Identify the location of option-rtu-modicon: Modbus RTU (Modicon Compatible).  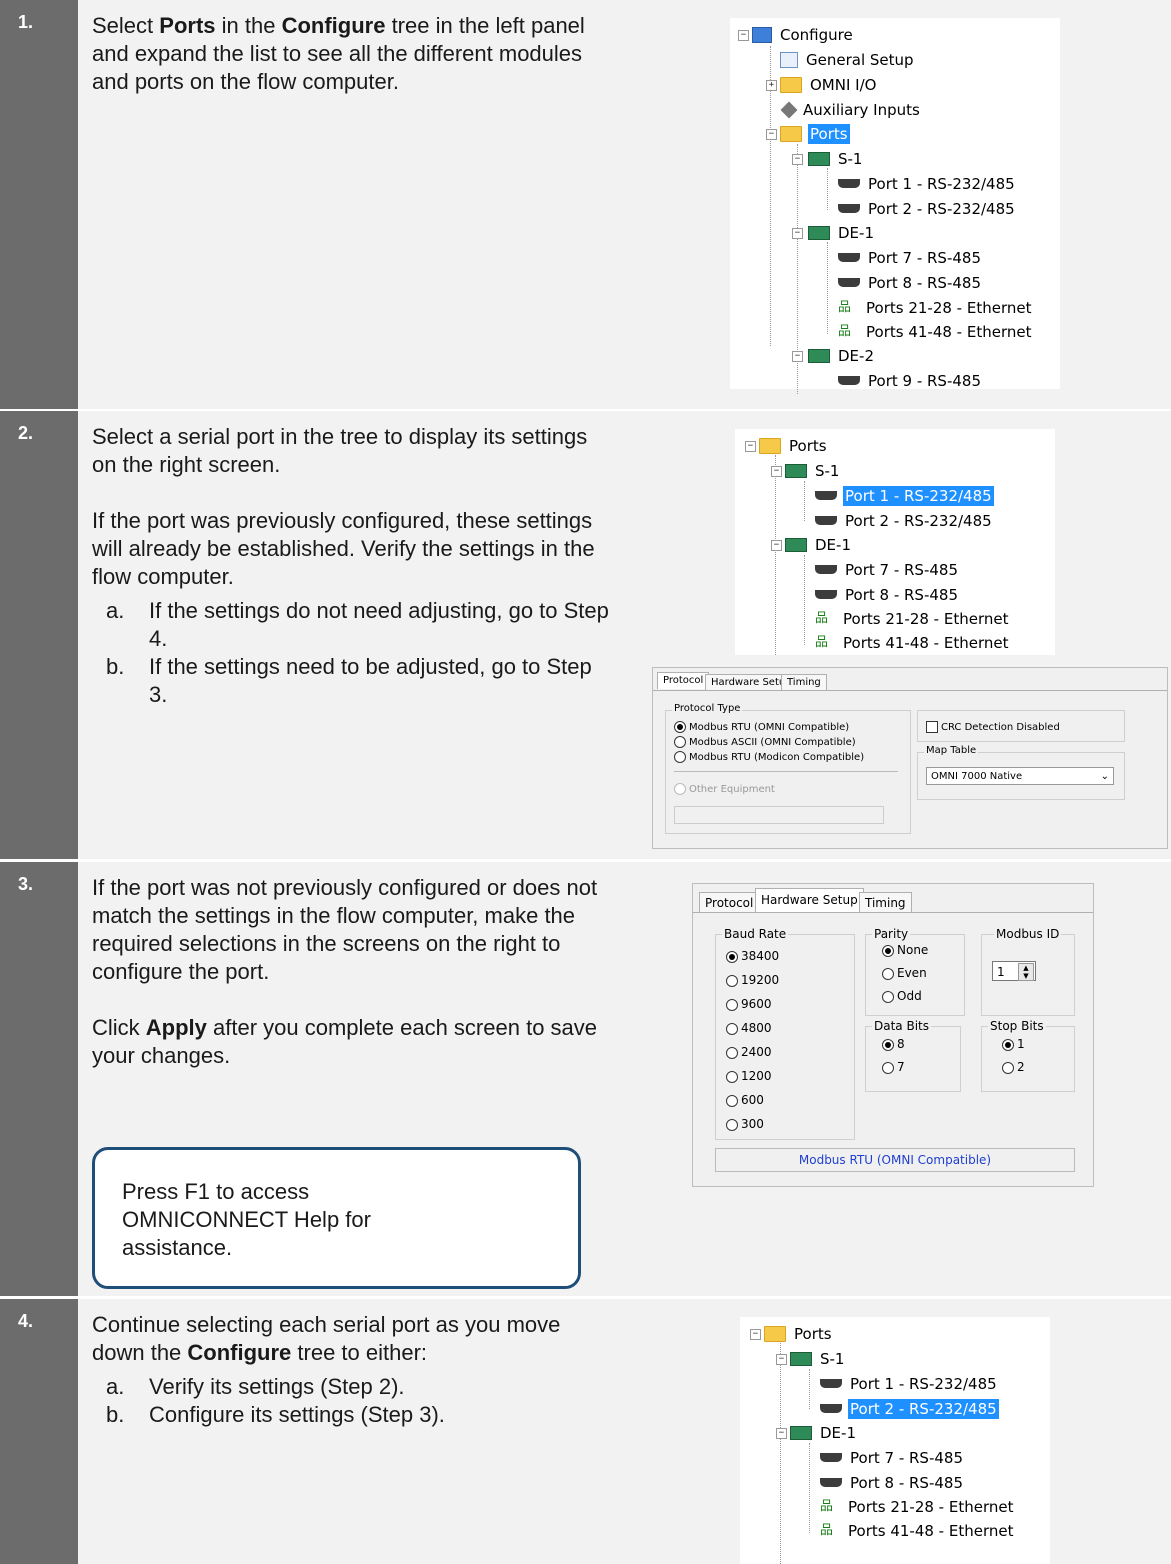
(769, 757).